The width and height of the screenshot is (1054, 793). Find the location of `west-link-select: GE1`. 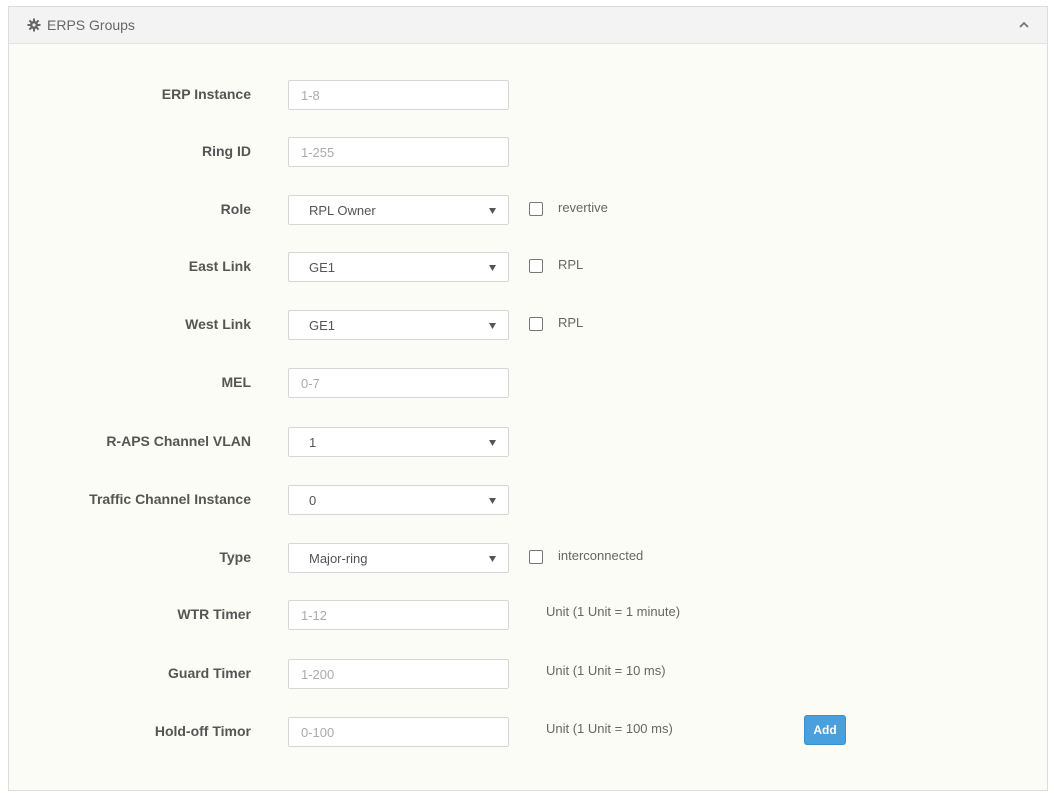

west-link-select: GE1 is located at coordinates (398, 325).